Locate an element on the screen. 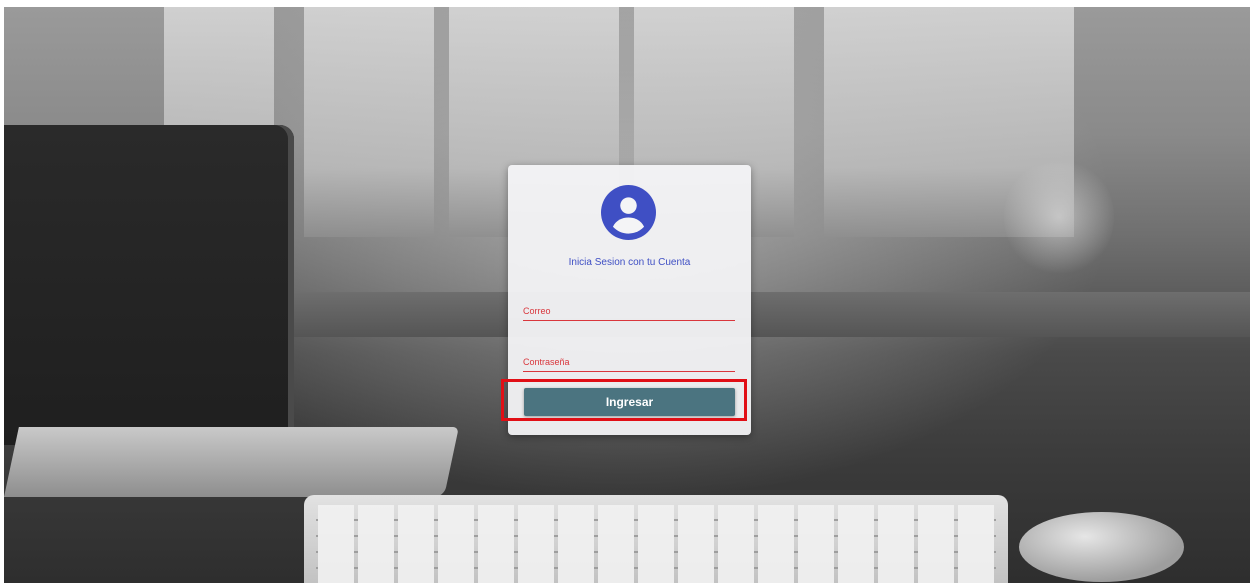  laptop-screen is located at coordinates (149, 285).